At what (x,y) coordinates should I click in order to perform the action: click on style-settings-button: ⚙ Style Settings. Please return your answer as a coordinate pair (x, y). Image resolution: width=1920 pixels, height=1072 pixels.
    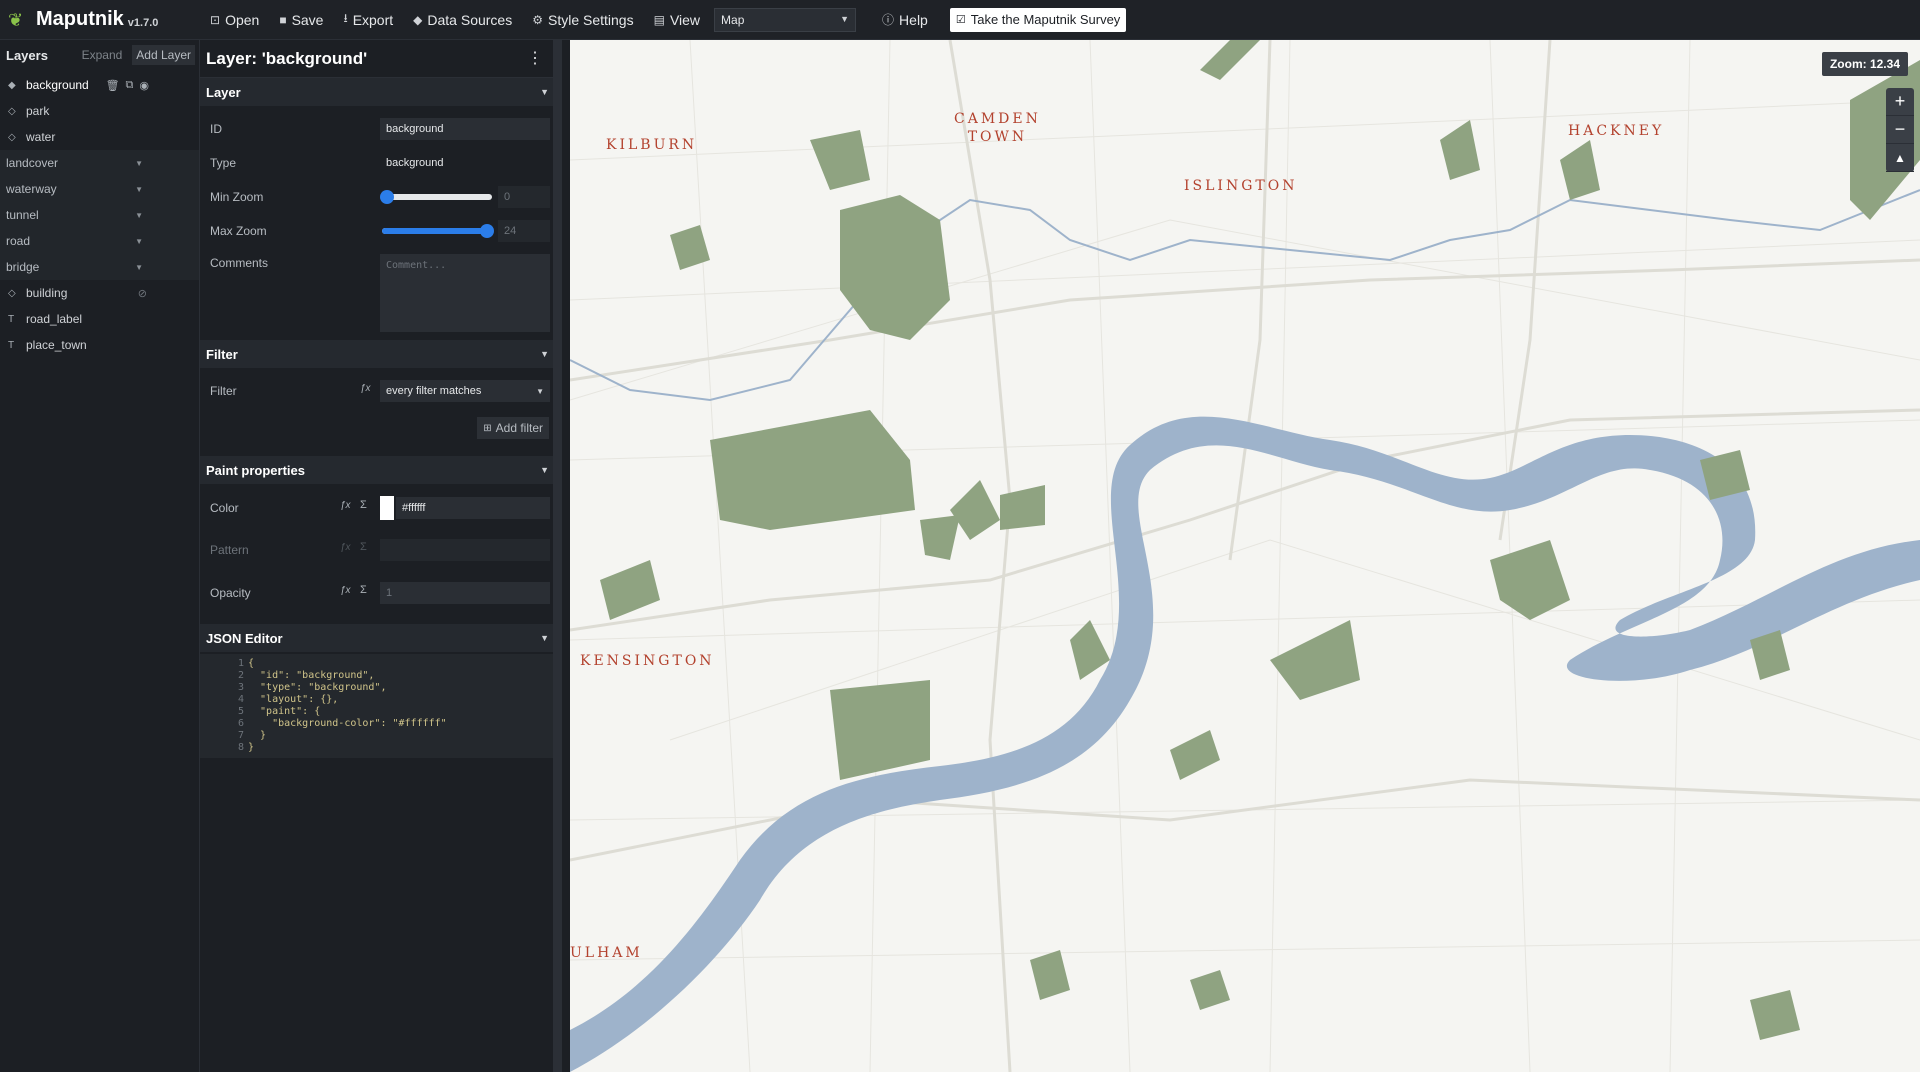
    Looking at the image, I should click on (582, 20).